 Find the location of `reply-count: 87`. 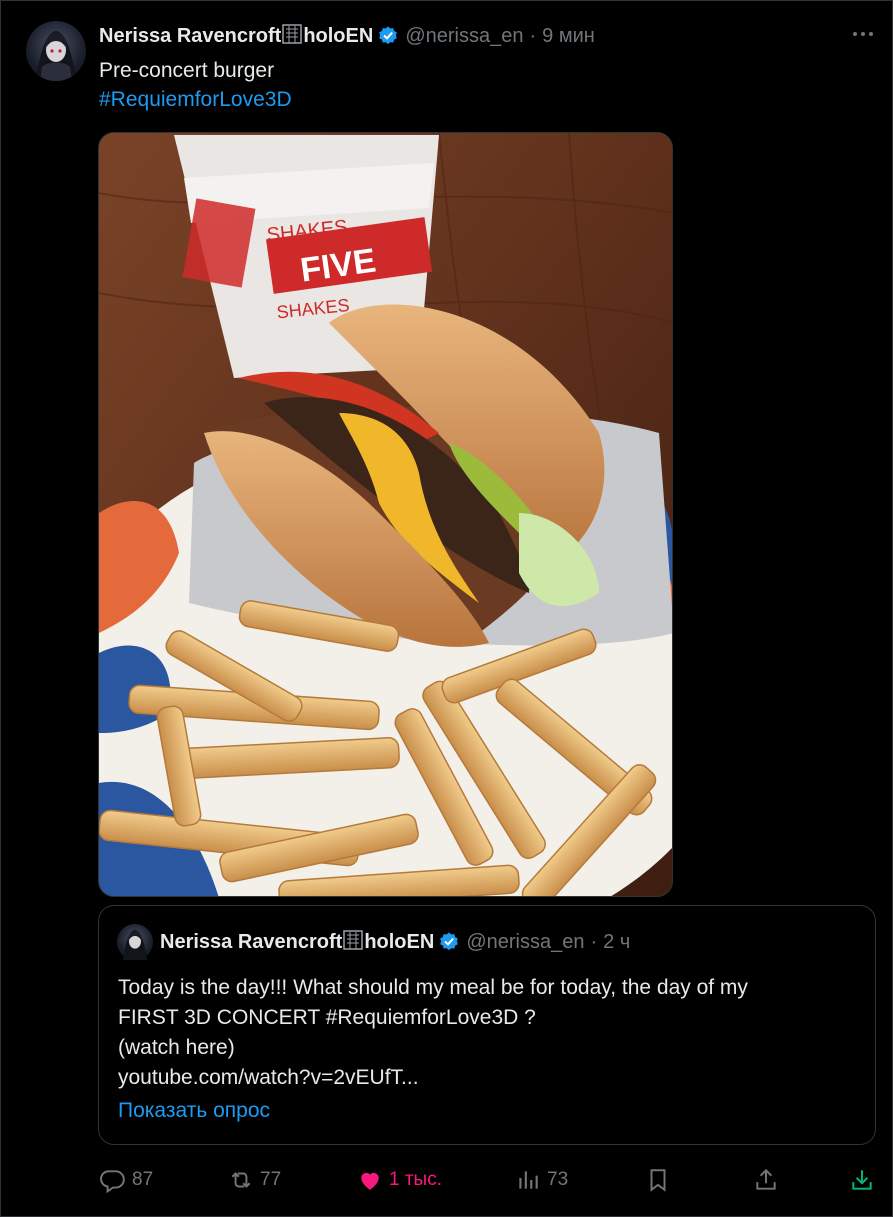

reply-count: 87 is located at coordinates (143, 1179).